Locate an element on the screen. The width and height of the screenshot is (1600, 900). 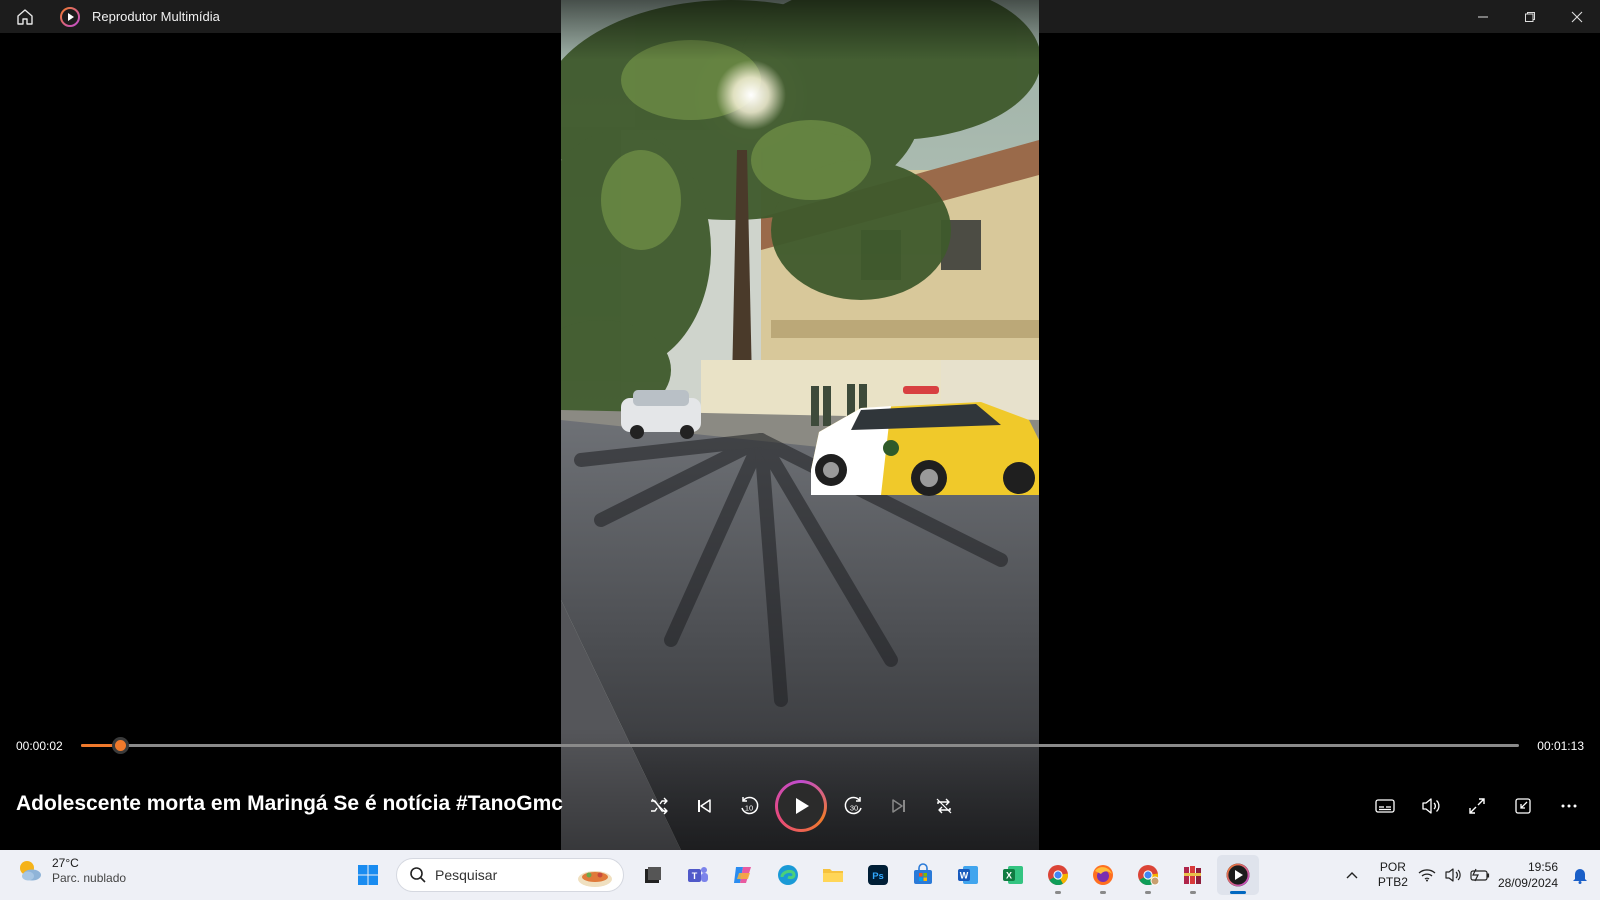
previous-icon is located at coordinates (704, 806).